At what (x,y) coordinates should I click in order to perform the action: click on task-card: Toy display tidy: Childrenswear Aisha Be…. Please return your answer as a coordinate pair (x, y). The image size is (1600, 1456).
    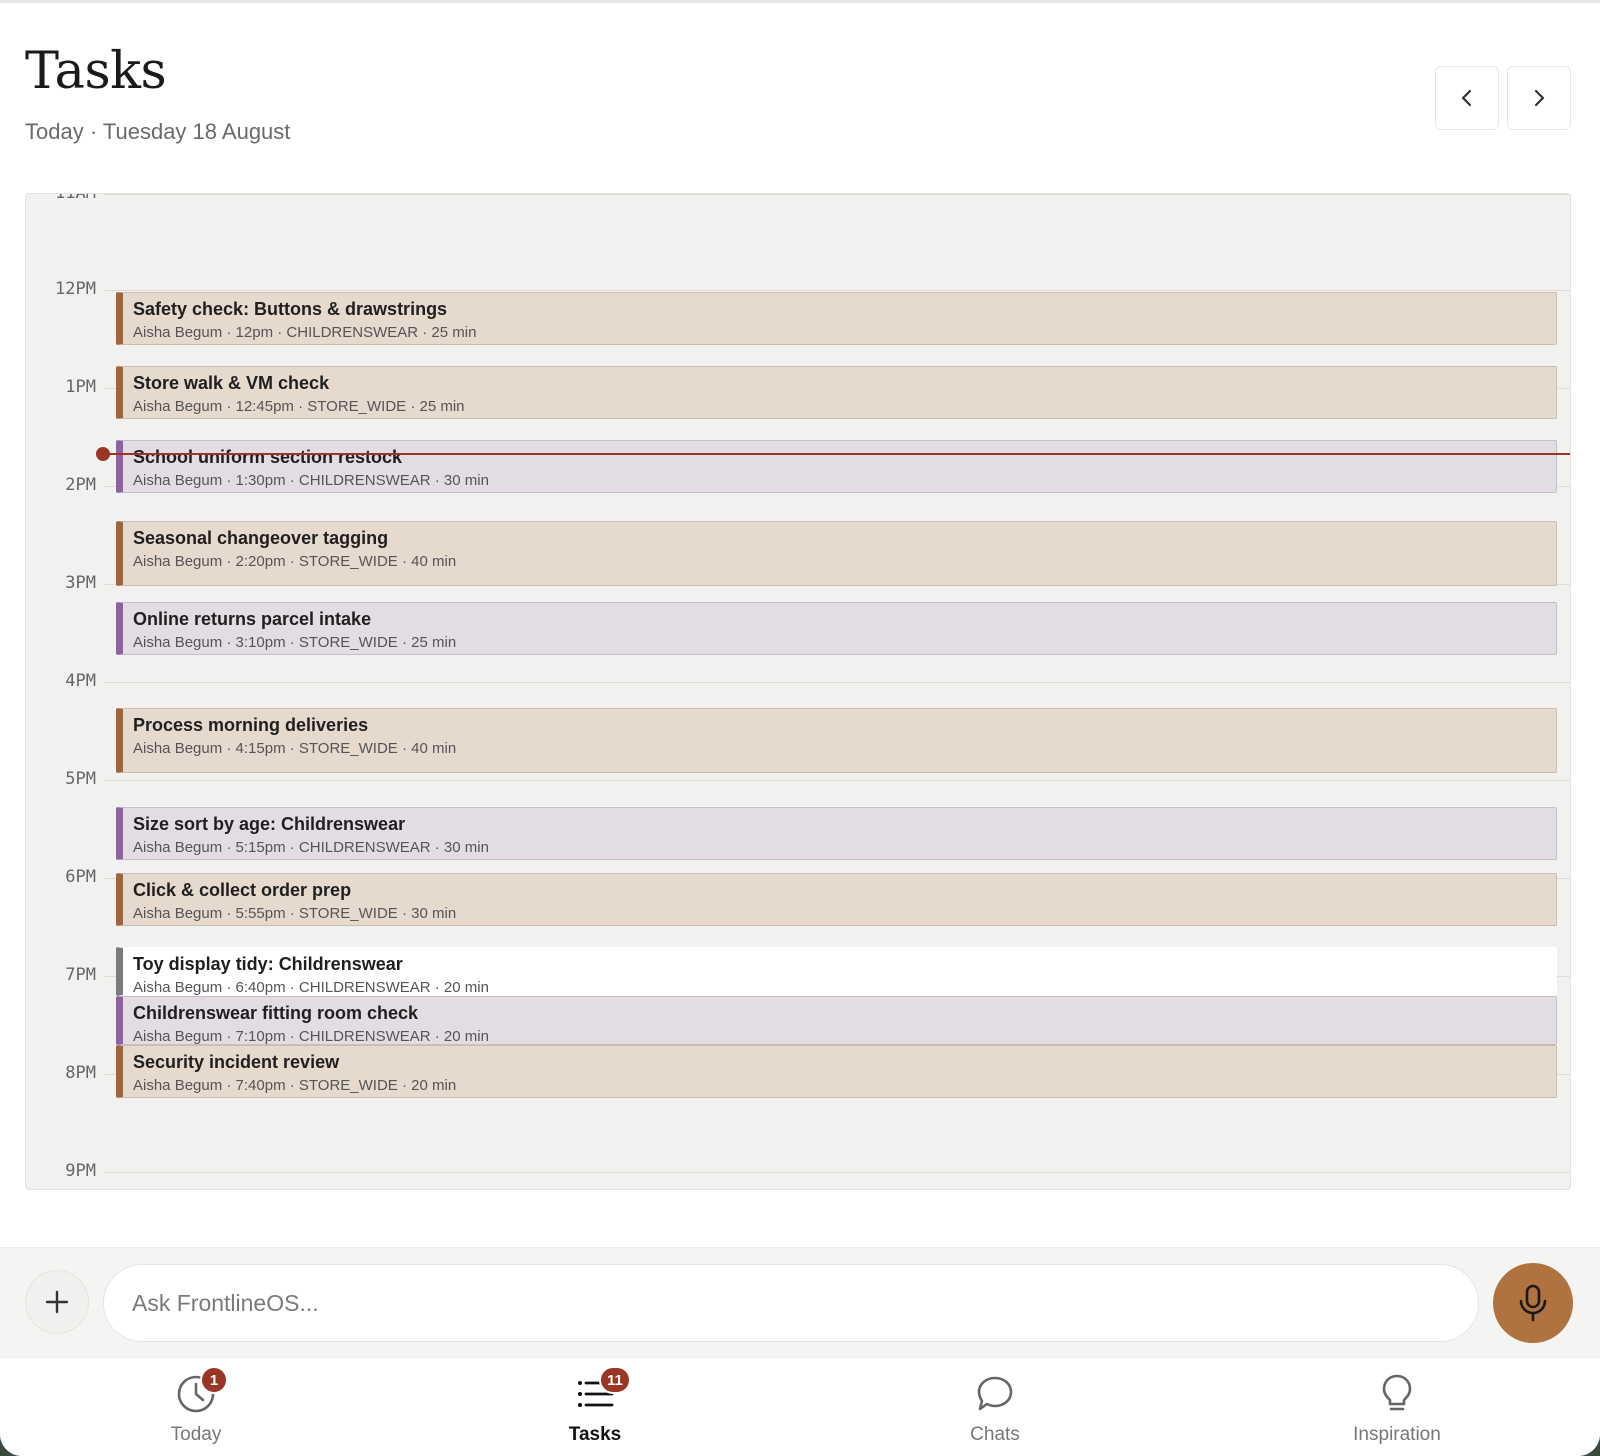
    Looking at the image, I should click on (836, 971).